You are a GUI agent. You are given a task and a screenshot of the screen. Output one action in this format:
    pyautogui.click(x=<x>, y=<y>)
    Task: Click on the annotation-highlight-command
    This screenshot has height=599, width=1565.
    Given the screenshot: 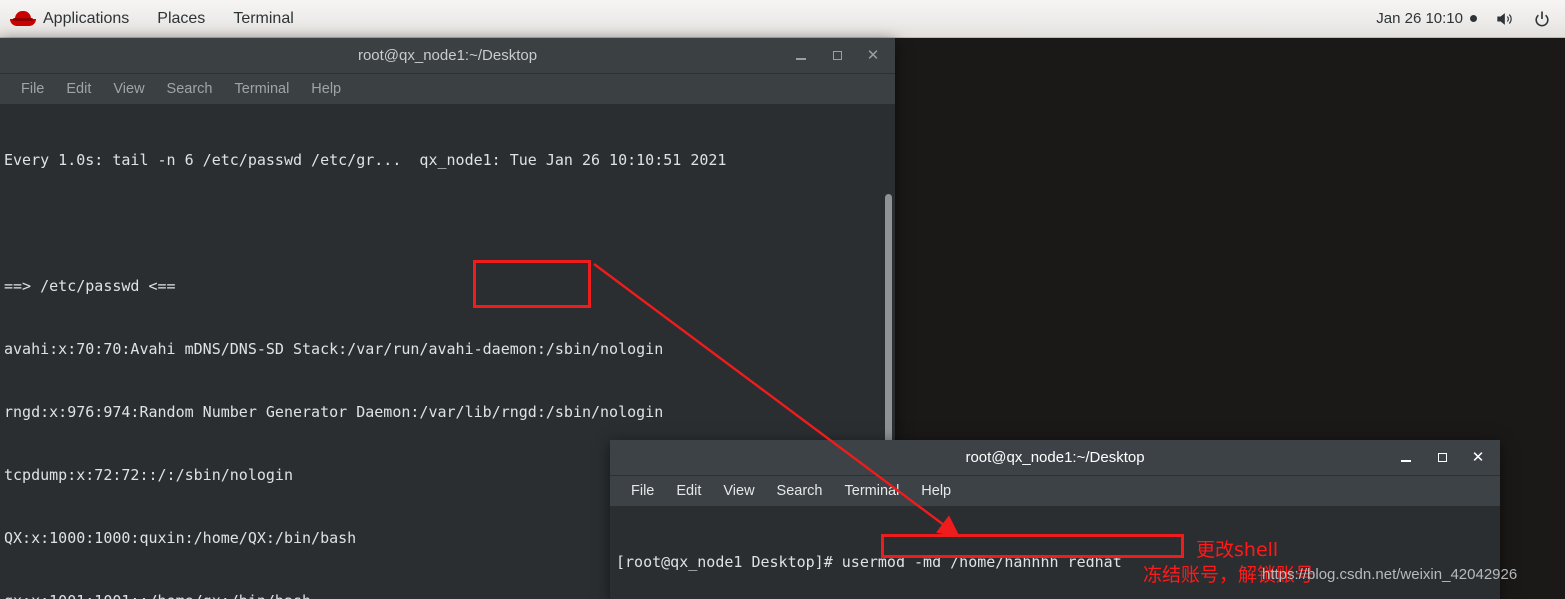 What is the action you would take?
    pyautogui.click(x=1032, y=546)
    